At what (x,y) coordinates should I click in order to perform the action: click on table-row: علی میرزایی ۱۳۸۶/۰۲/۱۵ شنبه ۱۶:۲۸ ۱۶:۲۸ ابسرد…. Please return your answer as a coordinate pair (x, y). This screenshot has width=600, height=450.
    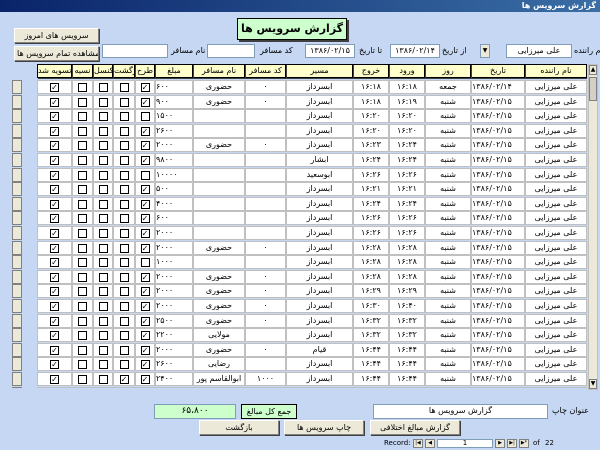
    Looking at the image, I should click on (299, 276).